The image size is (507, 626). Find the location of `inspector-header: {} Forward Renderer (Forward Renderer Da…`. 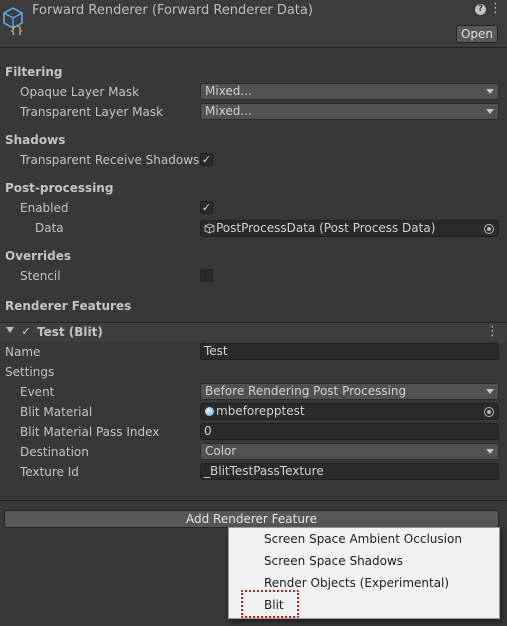

inspector-header: {} Forward Renderer (Forward Renderer Da… is located at coordinates (253, 24).